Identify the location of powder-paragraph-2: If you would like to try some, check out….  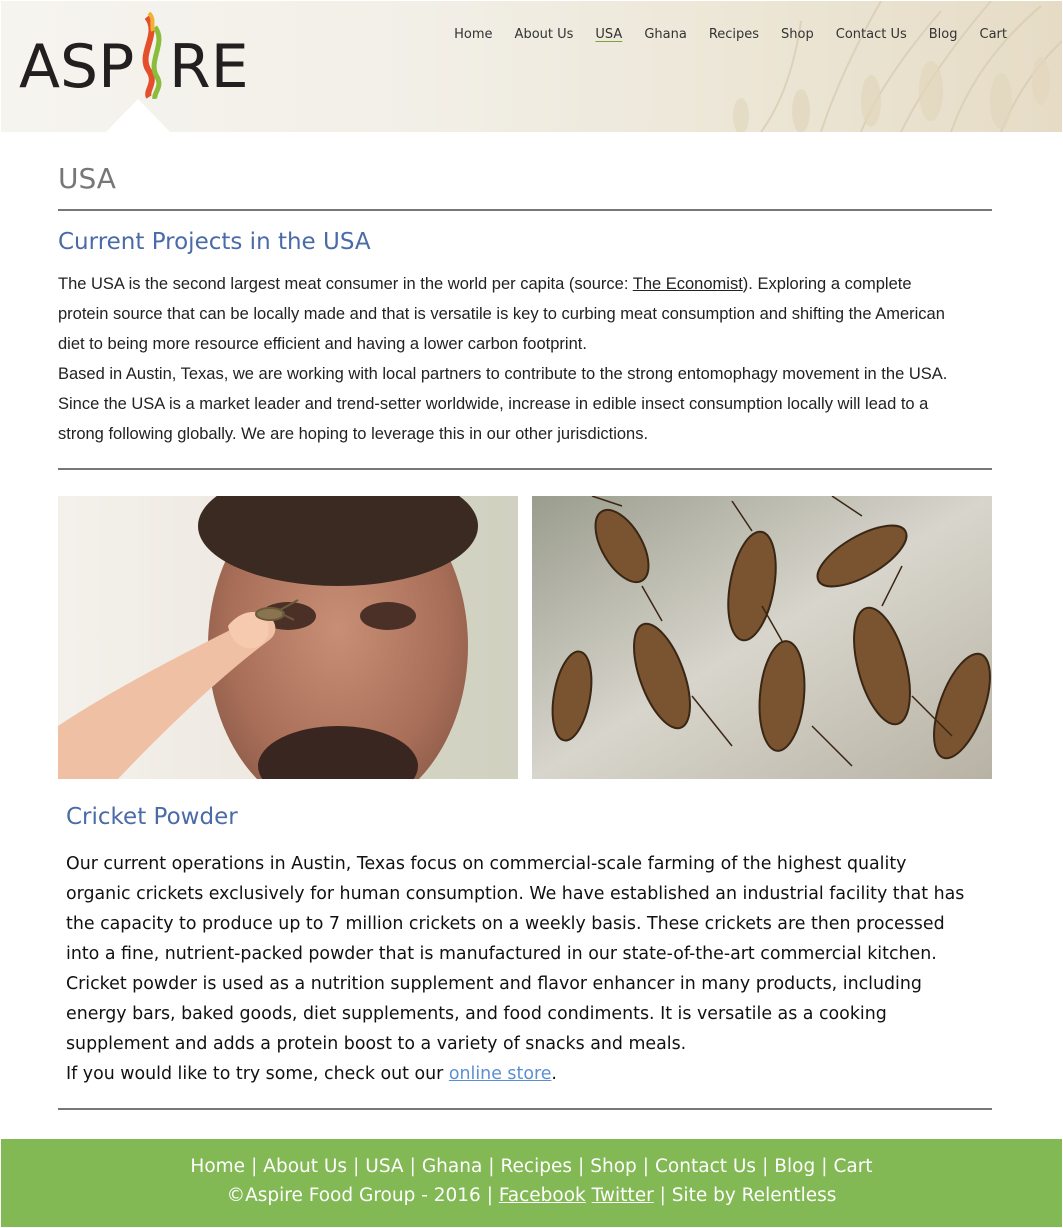
(521, 1074).